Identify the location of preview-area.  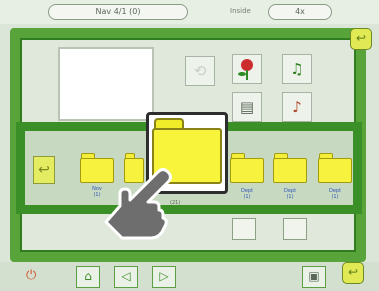
(106, 84).